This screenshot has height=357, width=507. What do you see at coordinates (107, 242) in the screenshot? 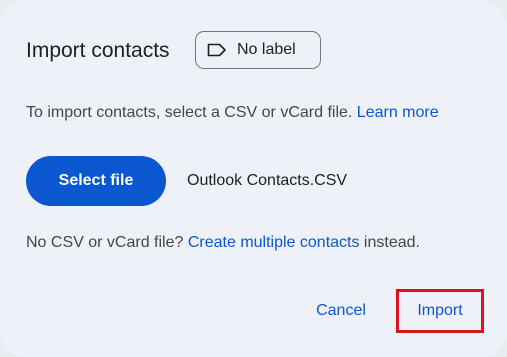
I see `no-file-prefix: No CSV or vCard file?` at bounding box center [107, 242].